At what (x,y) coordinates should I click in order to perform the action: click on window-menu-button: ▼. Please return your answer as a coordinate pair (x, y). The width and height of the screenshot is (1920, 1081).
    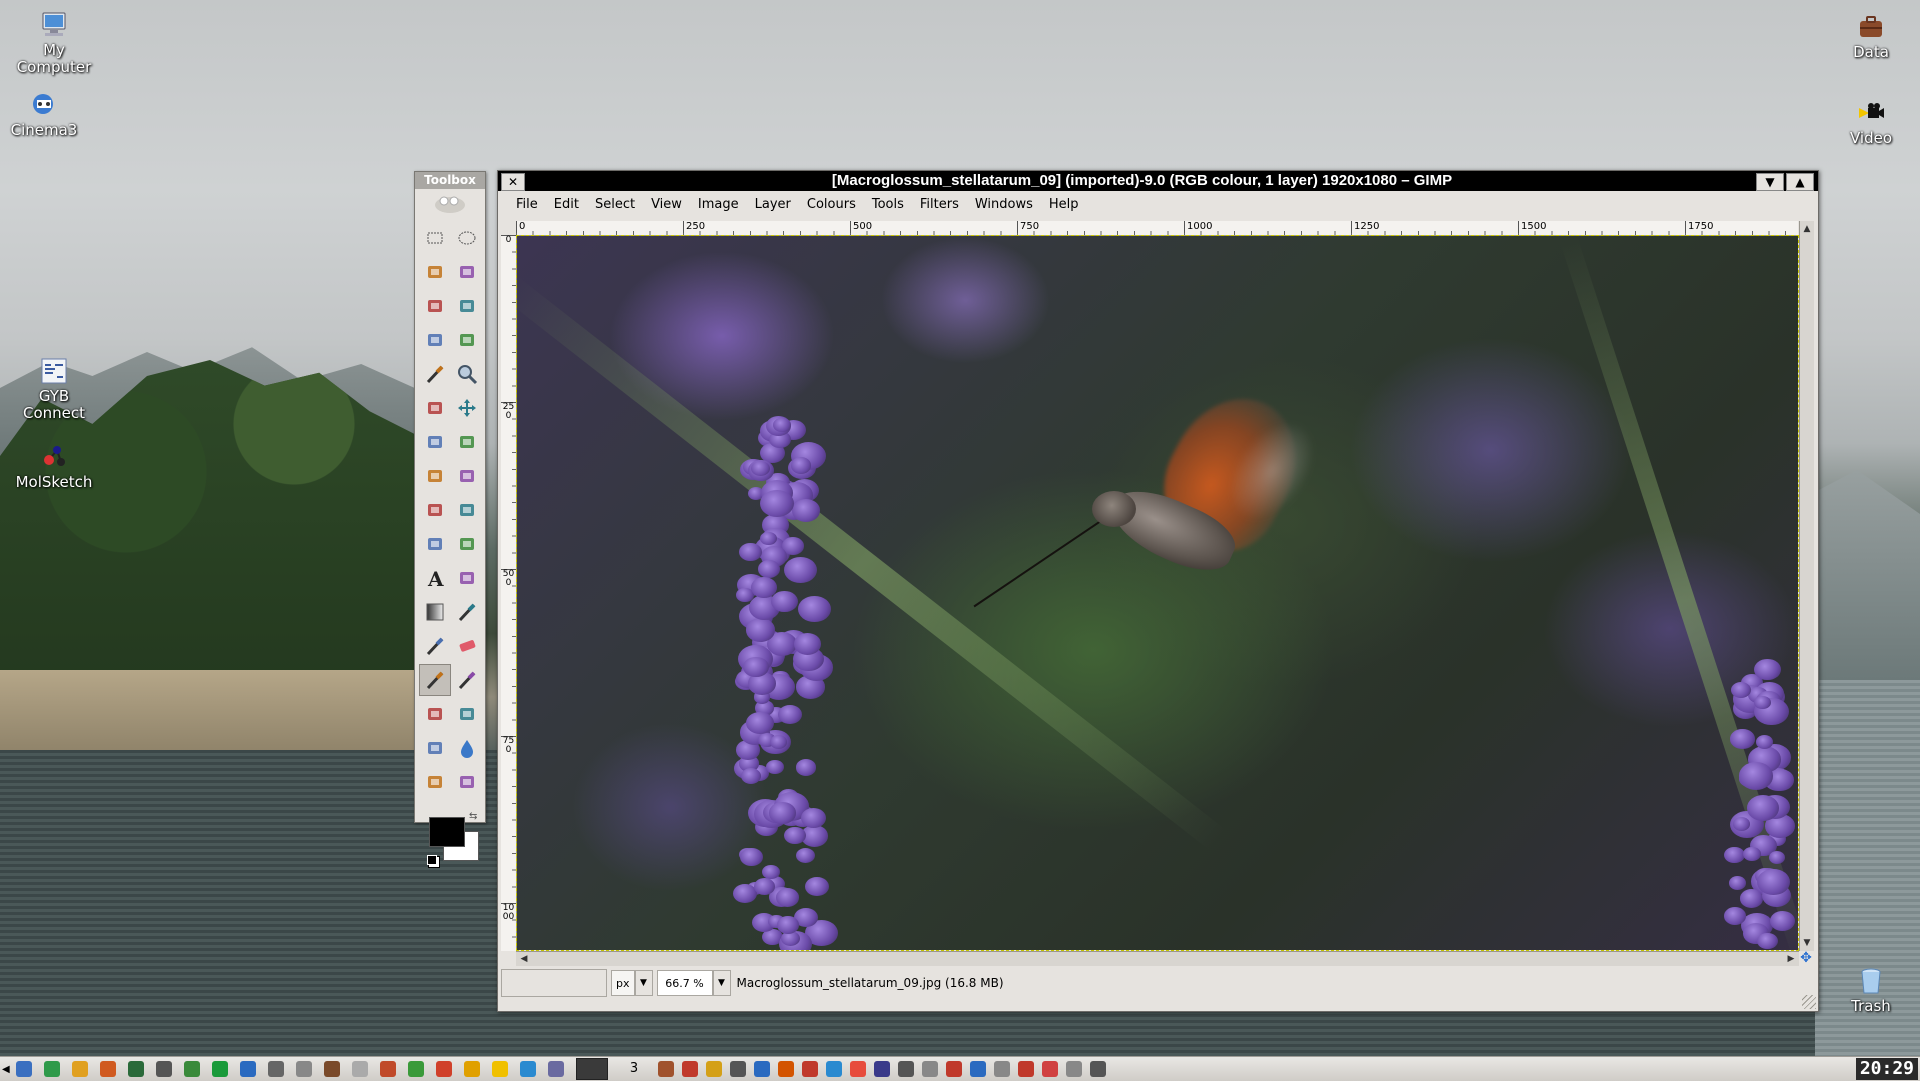
    Looking at the image, I should click on (1770, 182).